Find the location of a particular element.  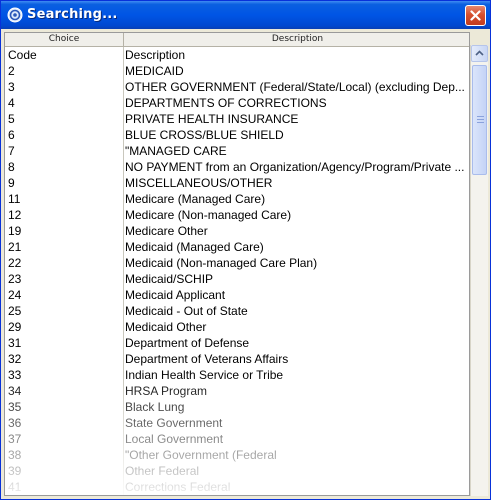

list-item: 35 Black Lung is located at coordinates (237, 407).